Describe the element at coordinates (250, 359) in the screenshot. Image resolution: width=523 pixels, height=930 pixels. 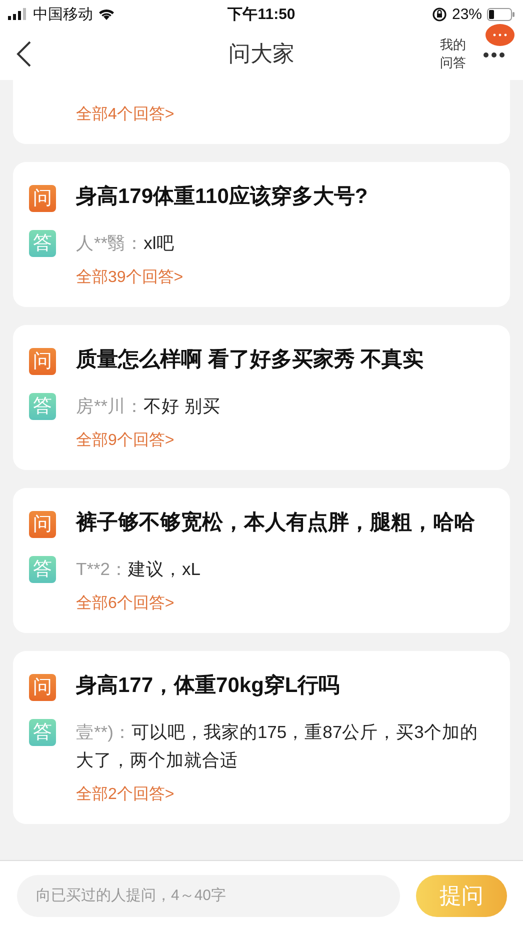
I see `question-text: 质量怎么样啊 看了好多买家秀 不真实` at that location.